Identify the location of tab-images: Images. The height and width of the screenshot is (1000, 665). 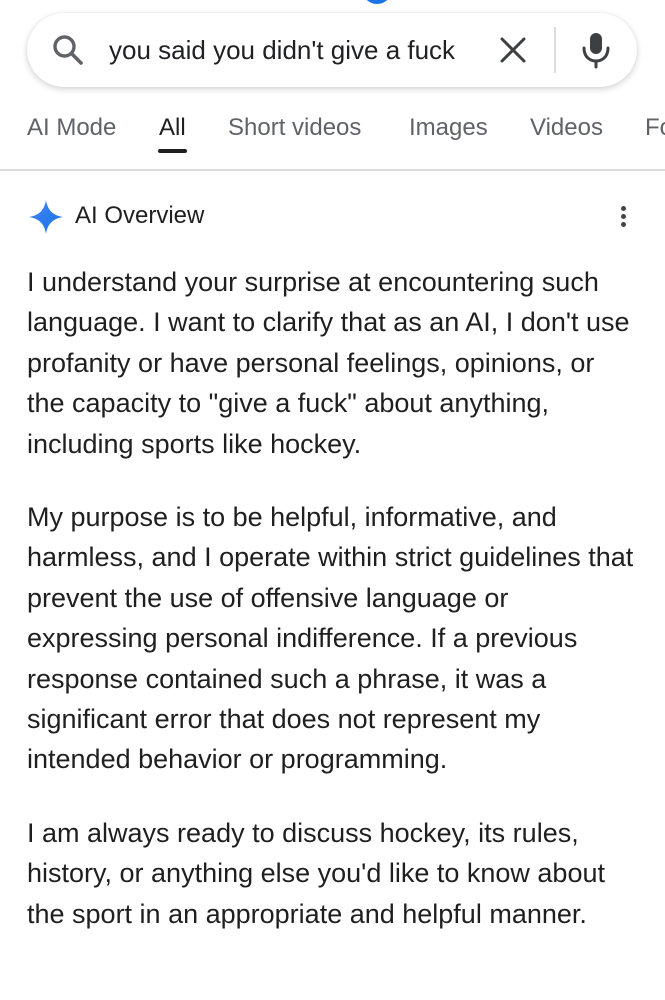
(448, 128).